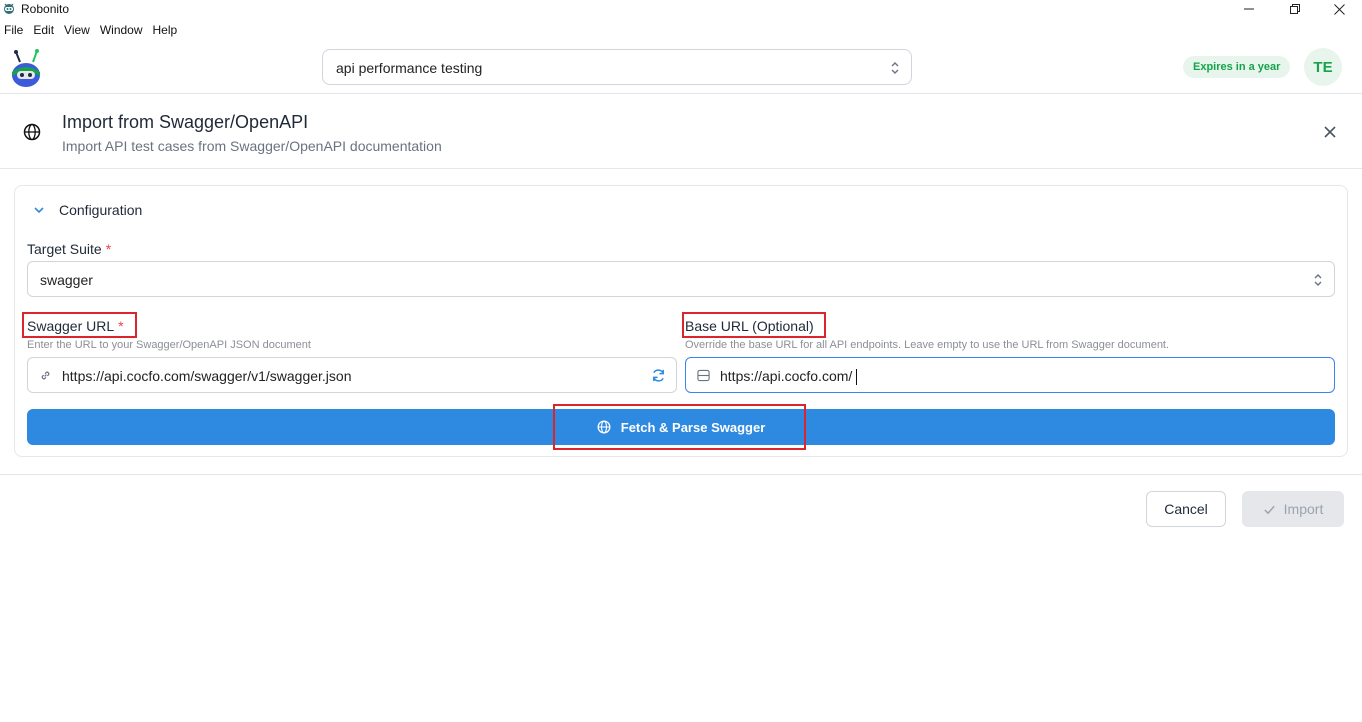 The height and width of the screenshot is (722, 1362). I want to click on menu-bar: File Edit View Window Help, so click(91, 30).